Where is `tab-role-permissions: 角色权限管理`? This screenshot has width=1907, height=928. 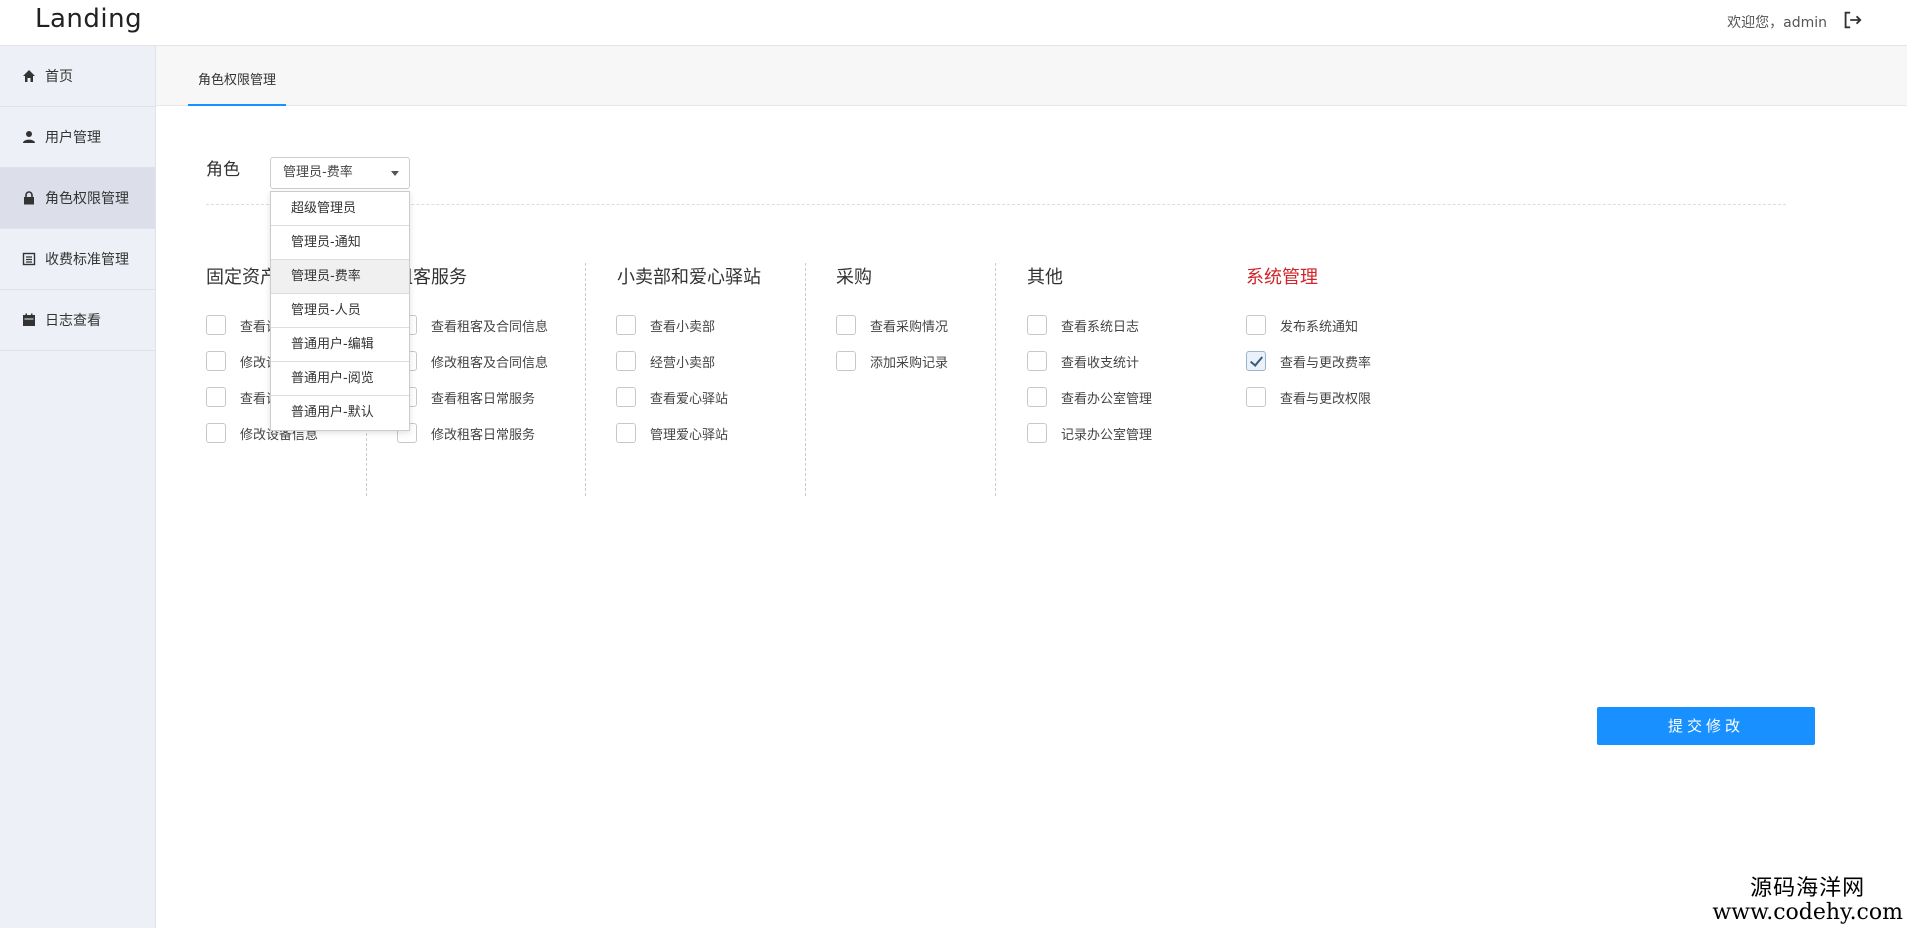 tab-role-permissions: 角色权限管理 is located at coordinates (237, 76).